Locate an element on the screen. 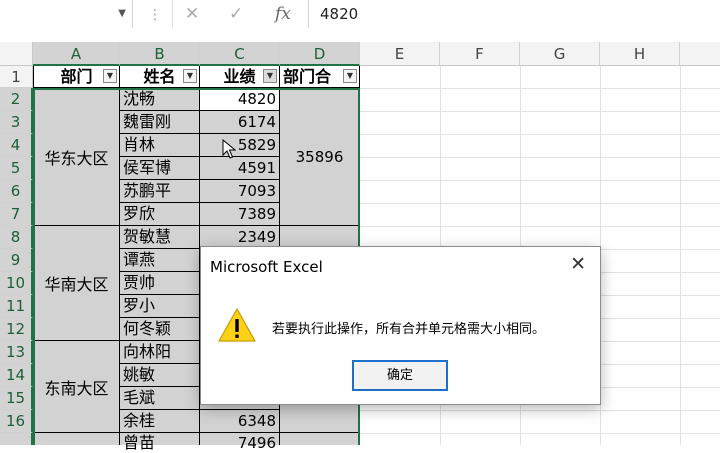  column-header-b: B is located at coordinates (160, 54).